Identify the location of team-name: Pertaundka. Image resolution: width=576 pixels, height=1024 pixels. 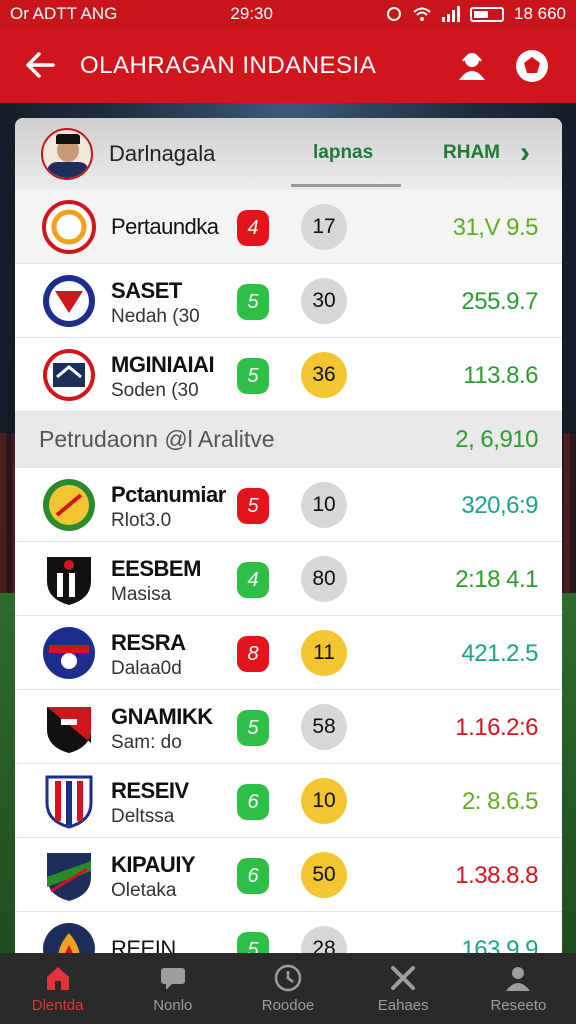
(165, 226).